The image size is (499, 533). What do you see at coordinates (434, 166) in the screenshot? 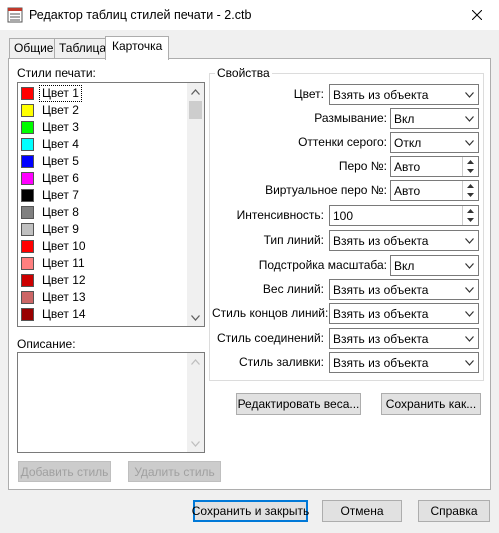
I see `pen-spinbox: Авто` at bounding box center [434, 166].